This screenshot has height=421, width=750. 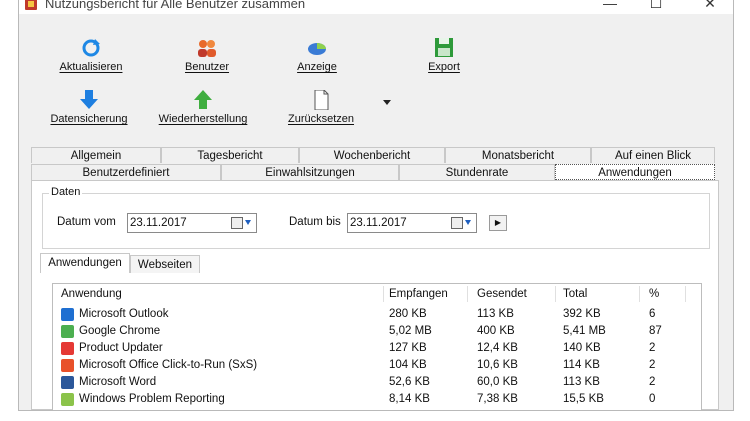 I want to click on cell-total: 114 KB, so click(x=581, y=365).